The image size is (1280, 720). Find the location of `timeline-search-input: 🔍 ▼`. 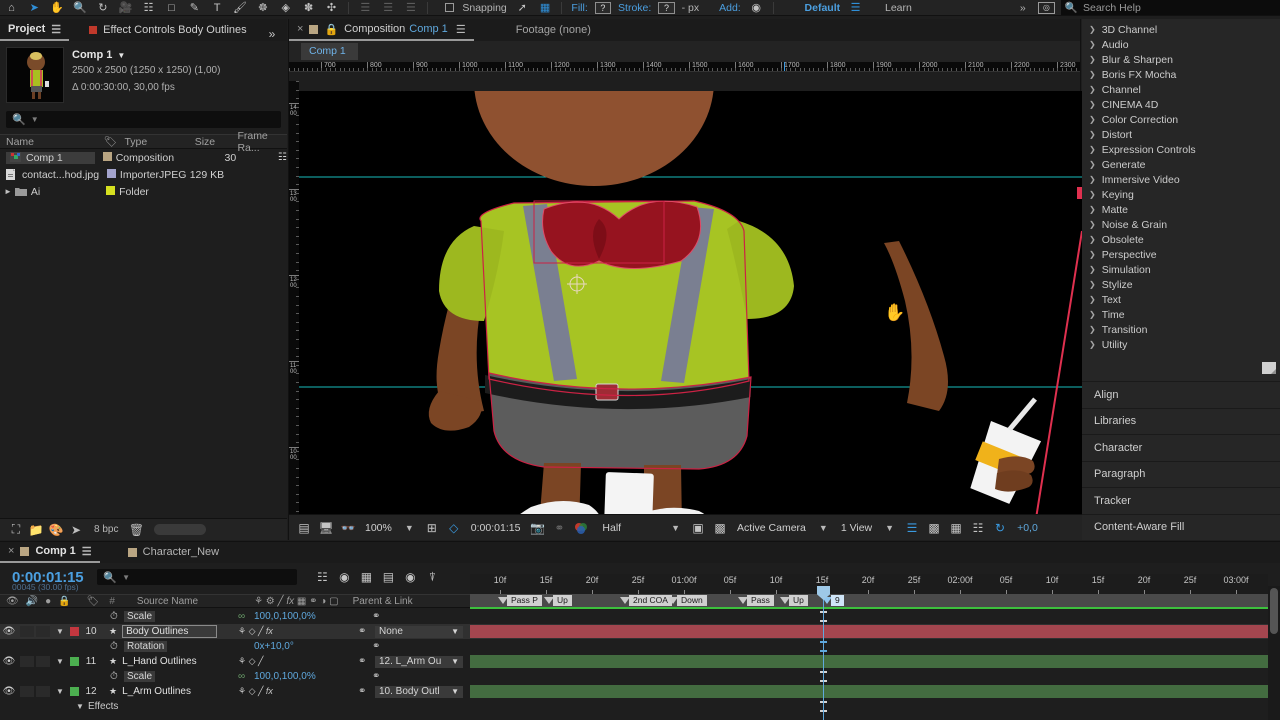

timeline-search-input: 🔍 ▼ is located at coordinates (197, 577).